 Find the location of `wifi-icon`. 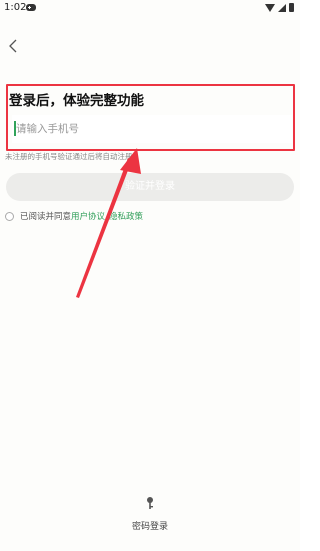

wifi-icon is located at coordinates (270, 7).